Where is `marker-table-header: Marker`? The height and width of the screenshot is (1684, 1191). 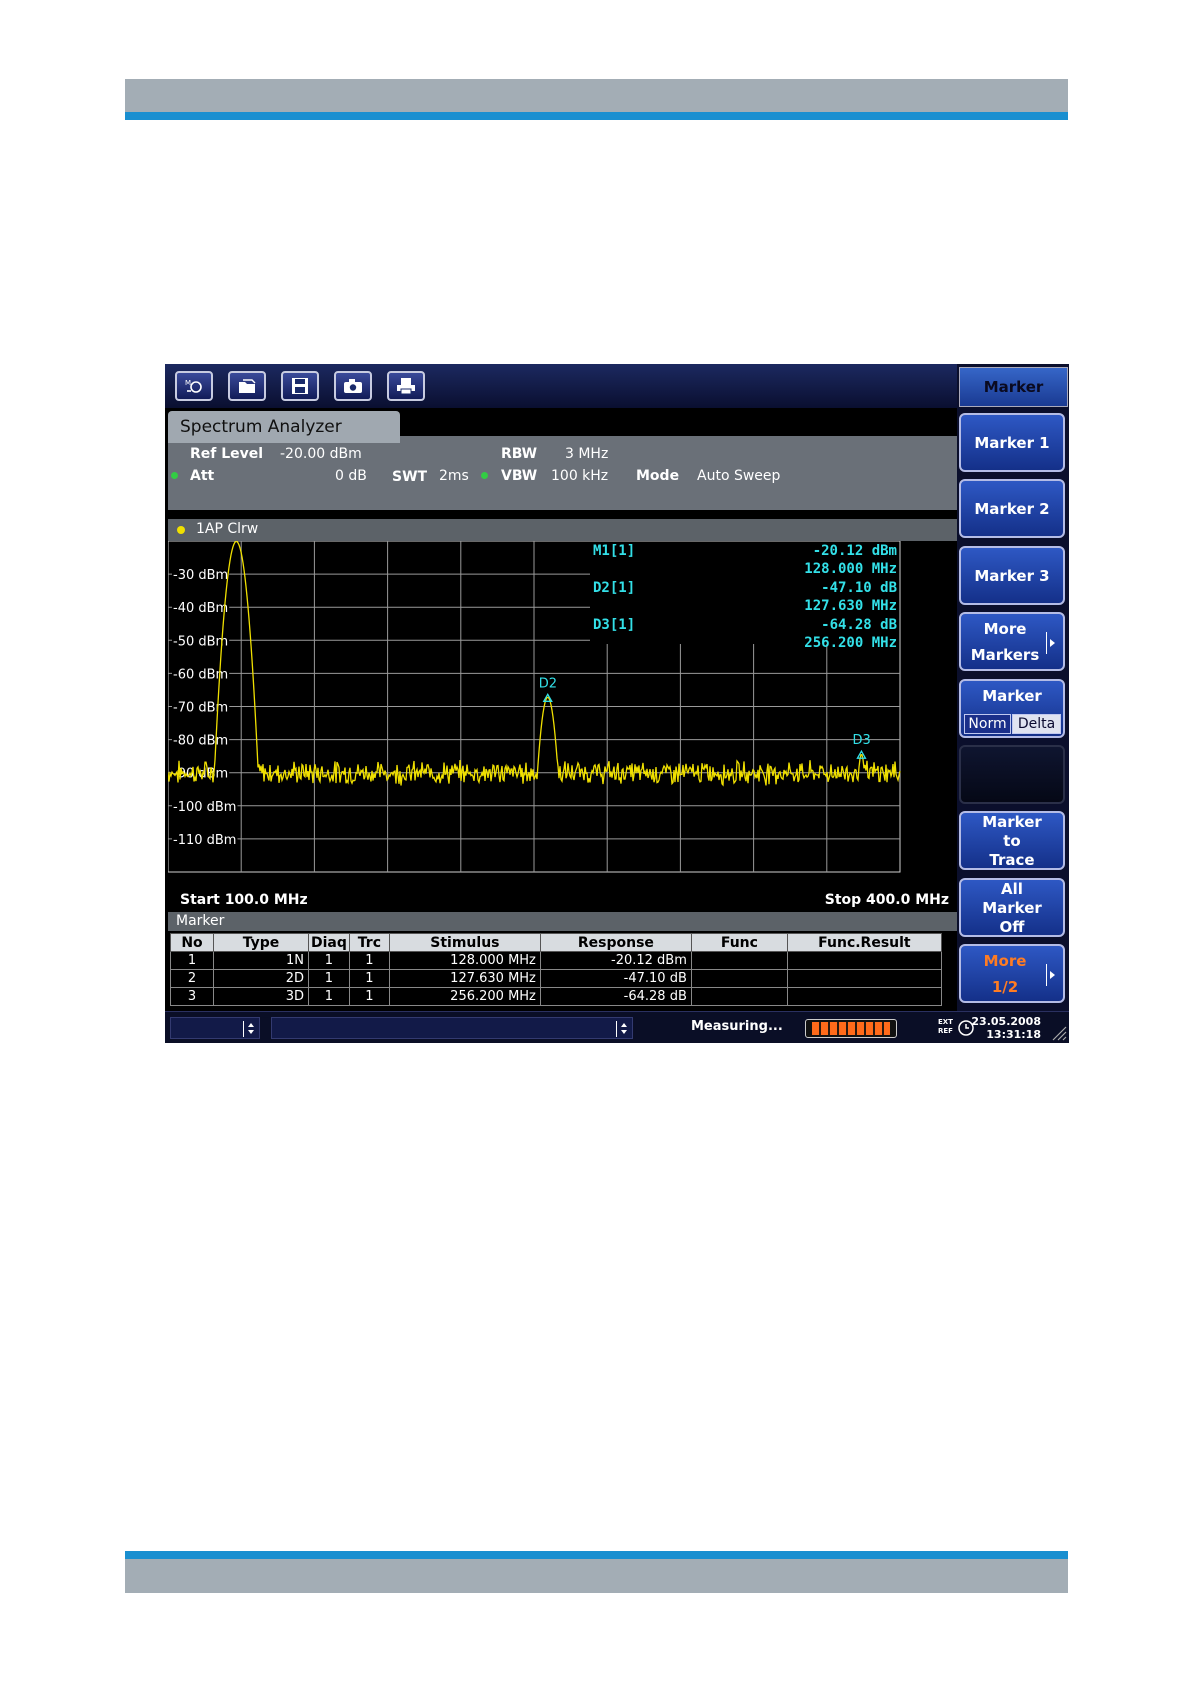
marker-table-header: Marker is located at coordinates (562, 921).